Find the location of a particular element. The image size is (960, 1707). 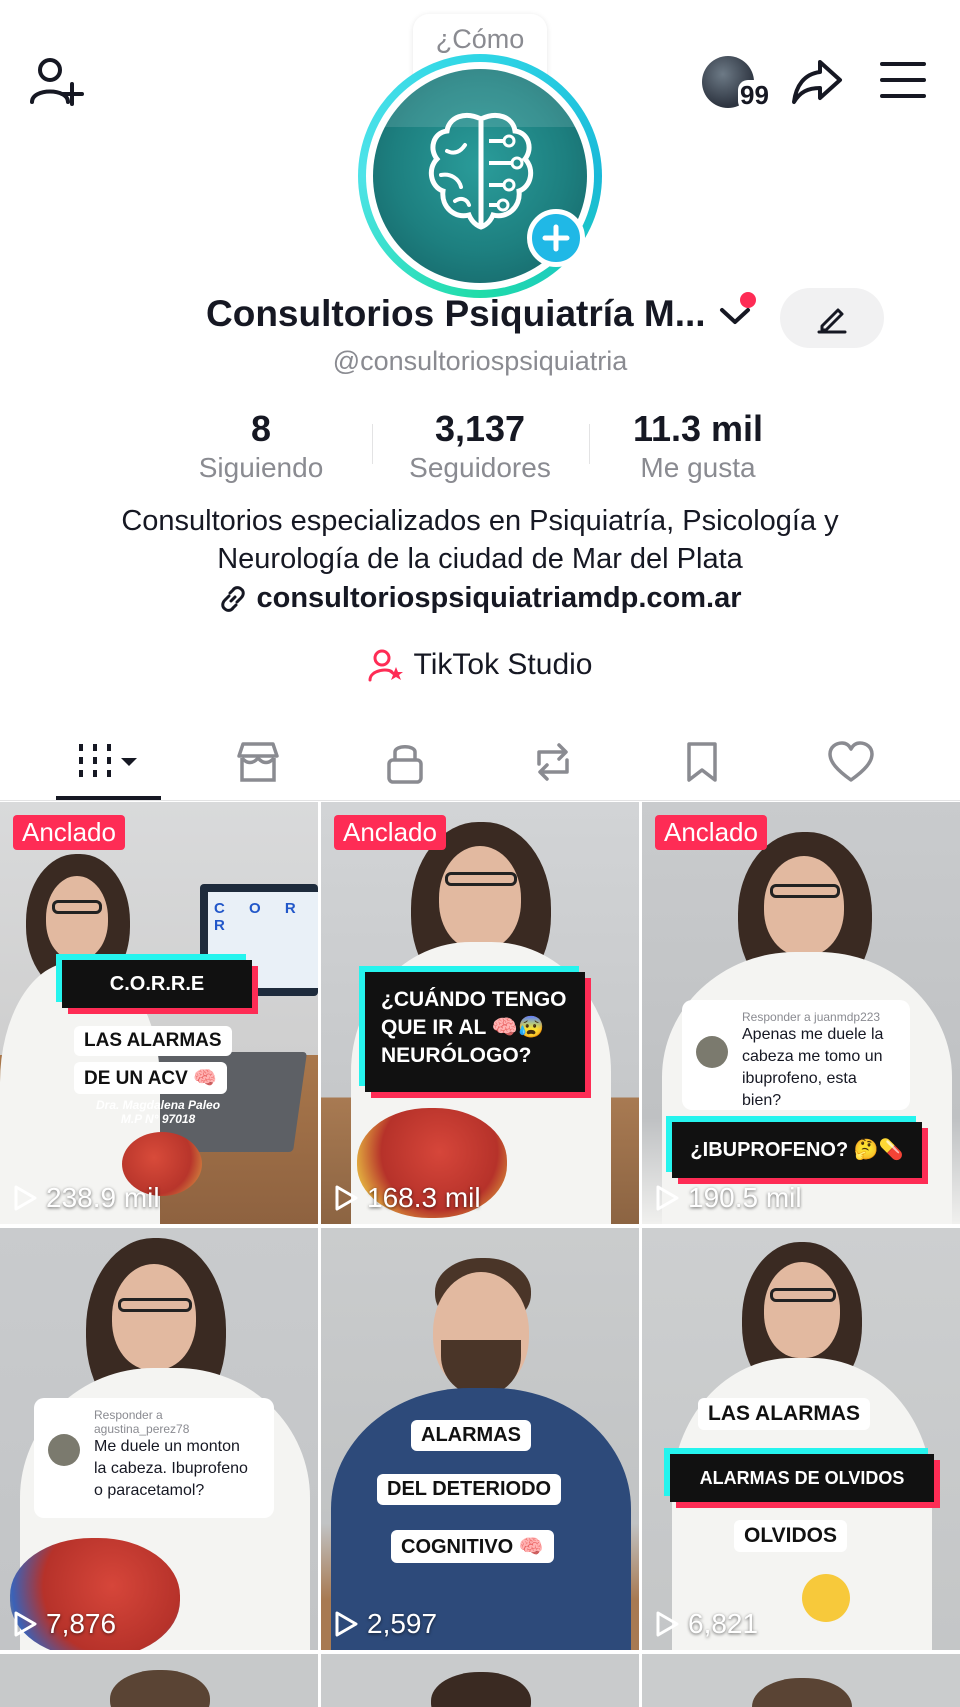

stat-followers: 3,137 Seguidores is located at coordinates (480, 447).